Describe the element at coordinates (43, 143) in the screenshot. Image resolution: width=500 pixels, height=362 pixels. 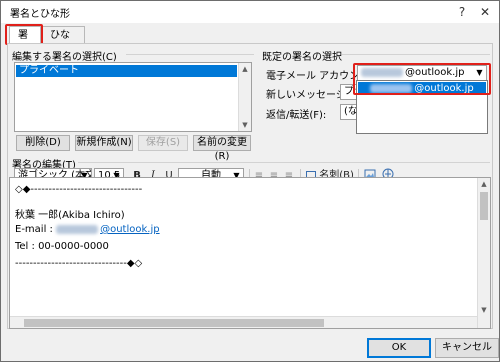
I see `delete-button: 削除(D)` at that location.